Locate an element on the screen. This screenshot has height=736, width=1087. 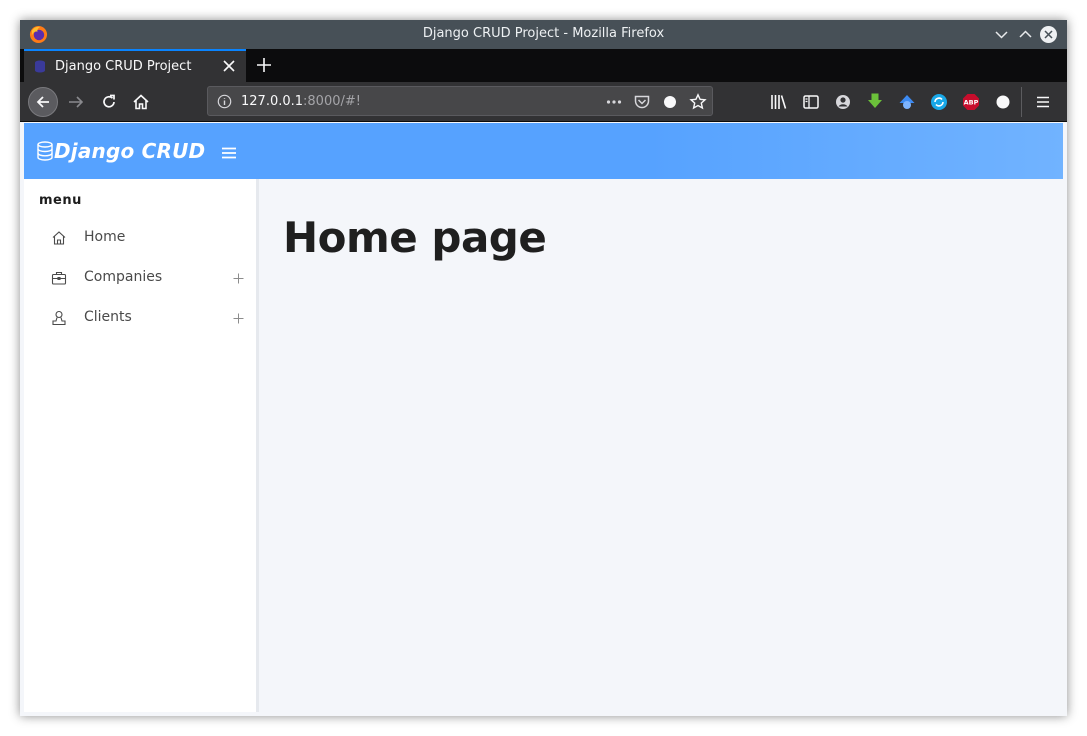
site-info-icon is located at coordinates (224, 101).